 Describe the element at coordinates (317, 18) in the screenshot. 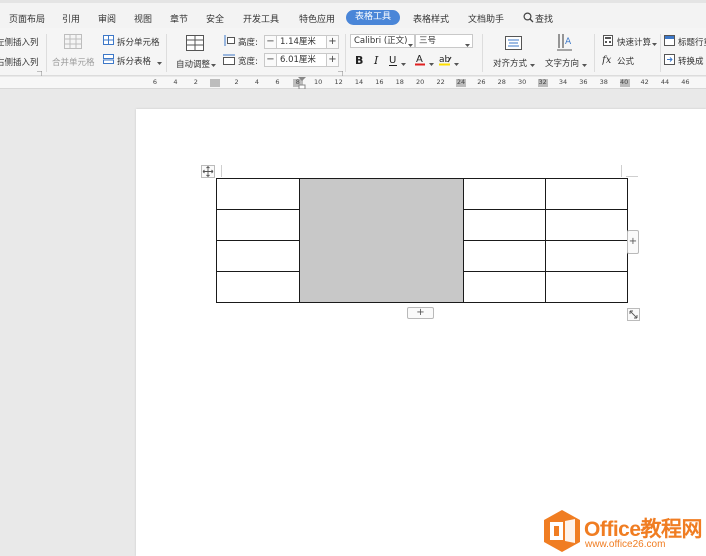

I see `menu-features: 特色应用` at that location.